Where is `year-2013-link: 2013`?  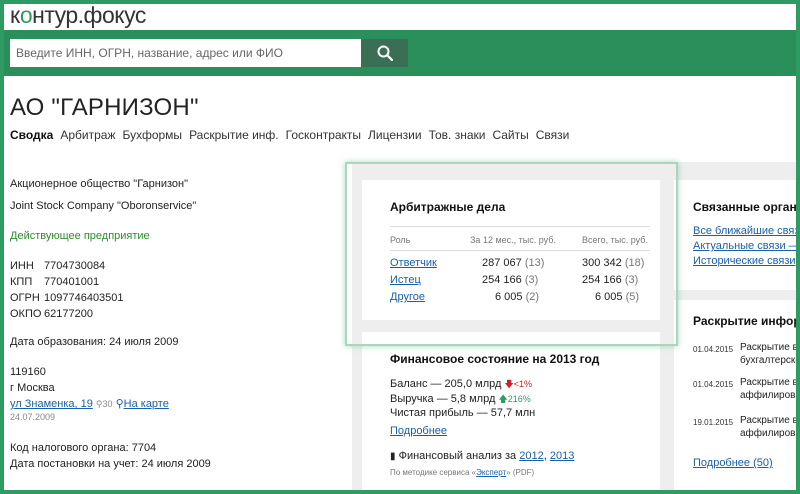 year-2013-link: 2013 is located at coordinates (562, 456).